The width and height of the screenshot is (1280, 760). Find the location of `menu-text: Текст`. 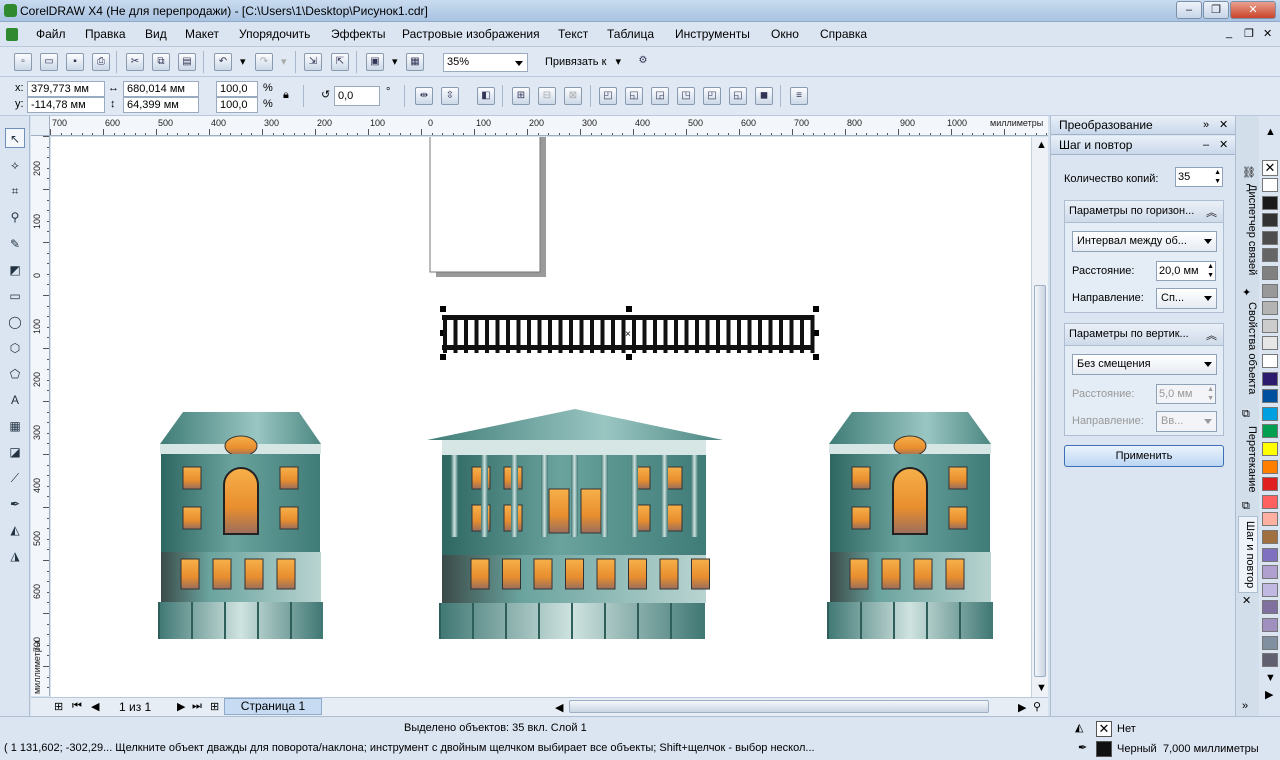

menu-text: Текст is located at coordinates (573, 34).